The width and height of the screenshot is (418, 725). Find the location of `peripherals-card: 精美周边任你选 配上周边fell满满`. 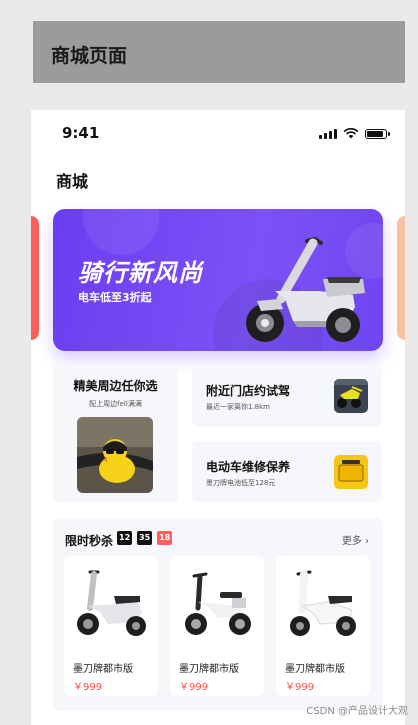

peripherals-card: 精美周边任你选 配上周边fell满满 is located at coordinates (115, 433).